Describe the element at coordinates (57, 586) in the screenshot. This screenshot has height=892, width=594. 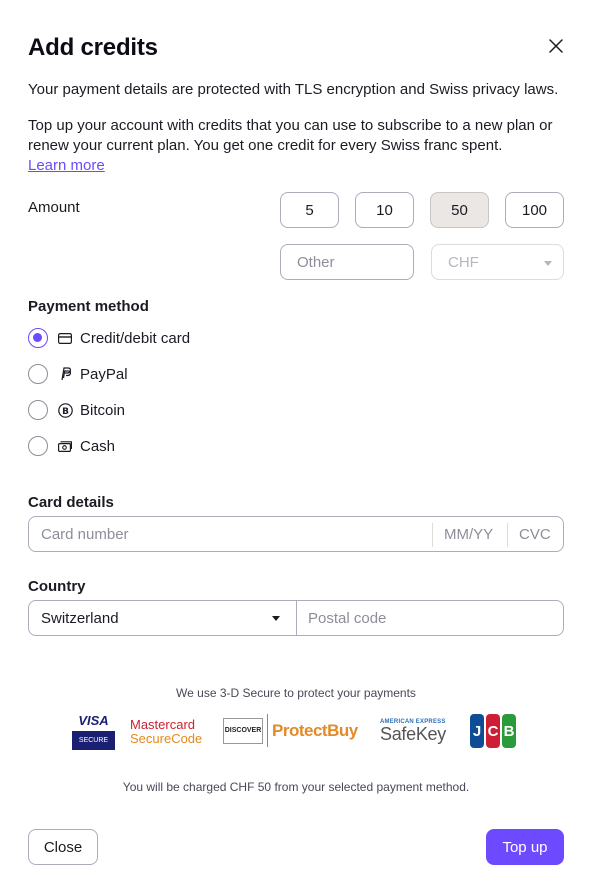
I see `country-heading: Country` at that location.